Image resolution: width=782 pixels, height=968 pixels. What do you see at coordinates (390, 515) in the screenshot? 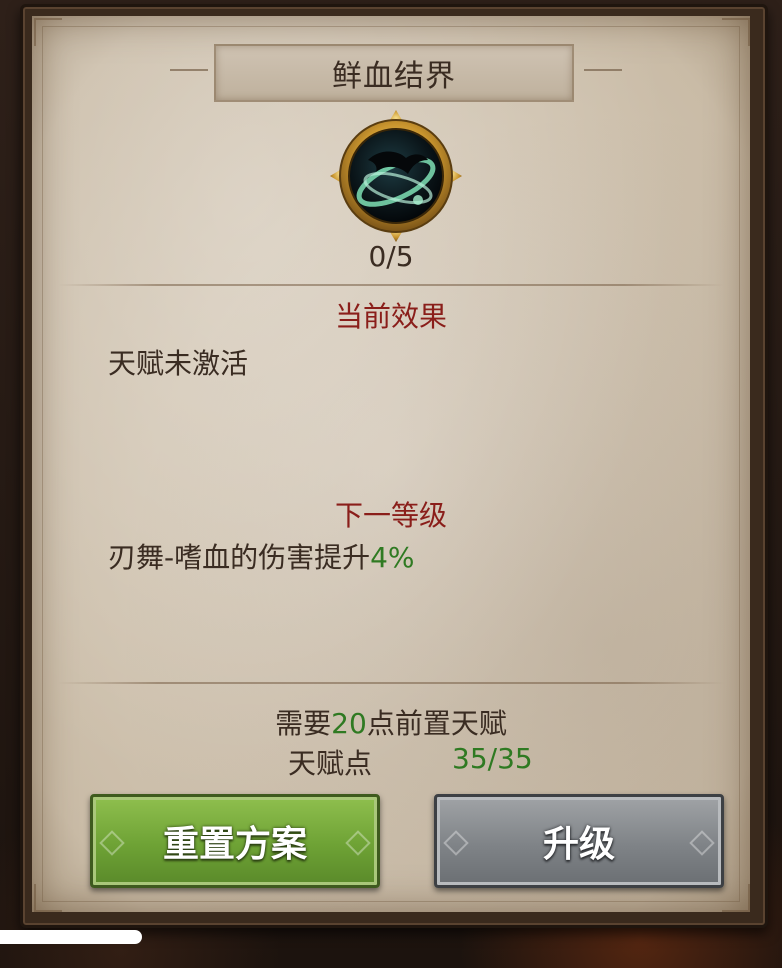
I see `next-level-heading: 下一等级` at bounding box center [390, 515].